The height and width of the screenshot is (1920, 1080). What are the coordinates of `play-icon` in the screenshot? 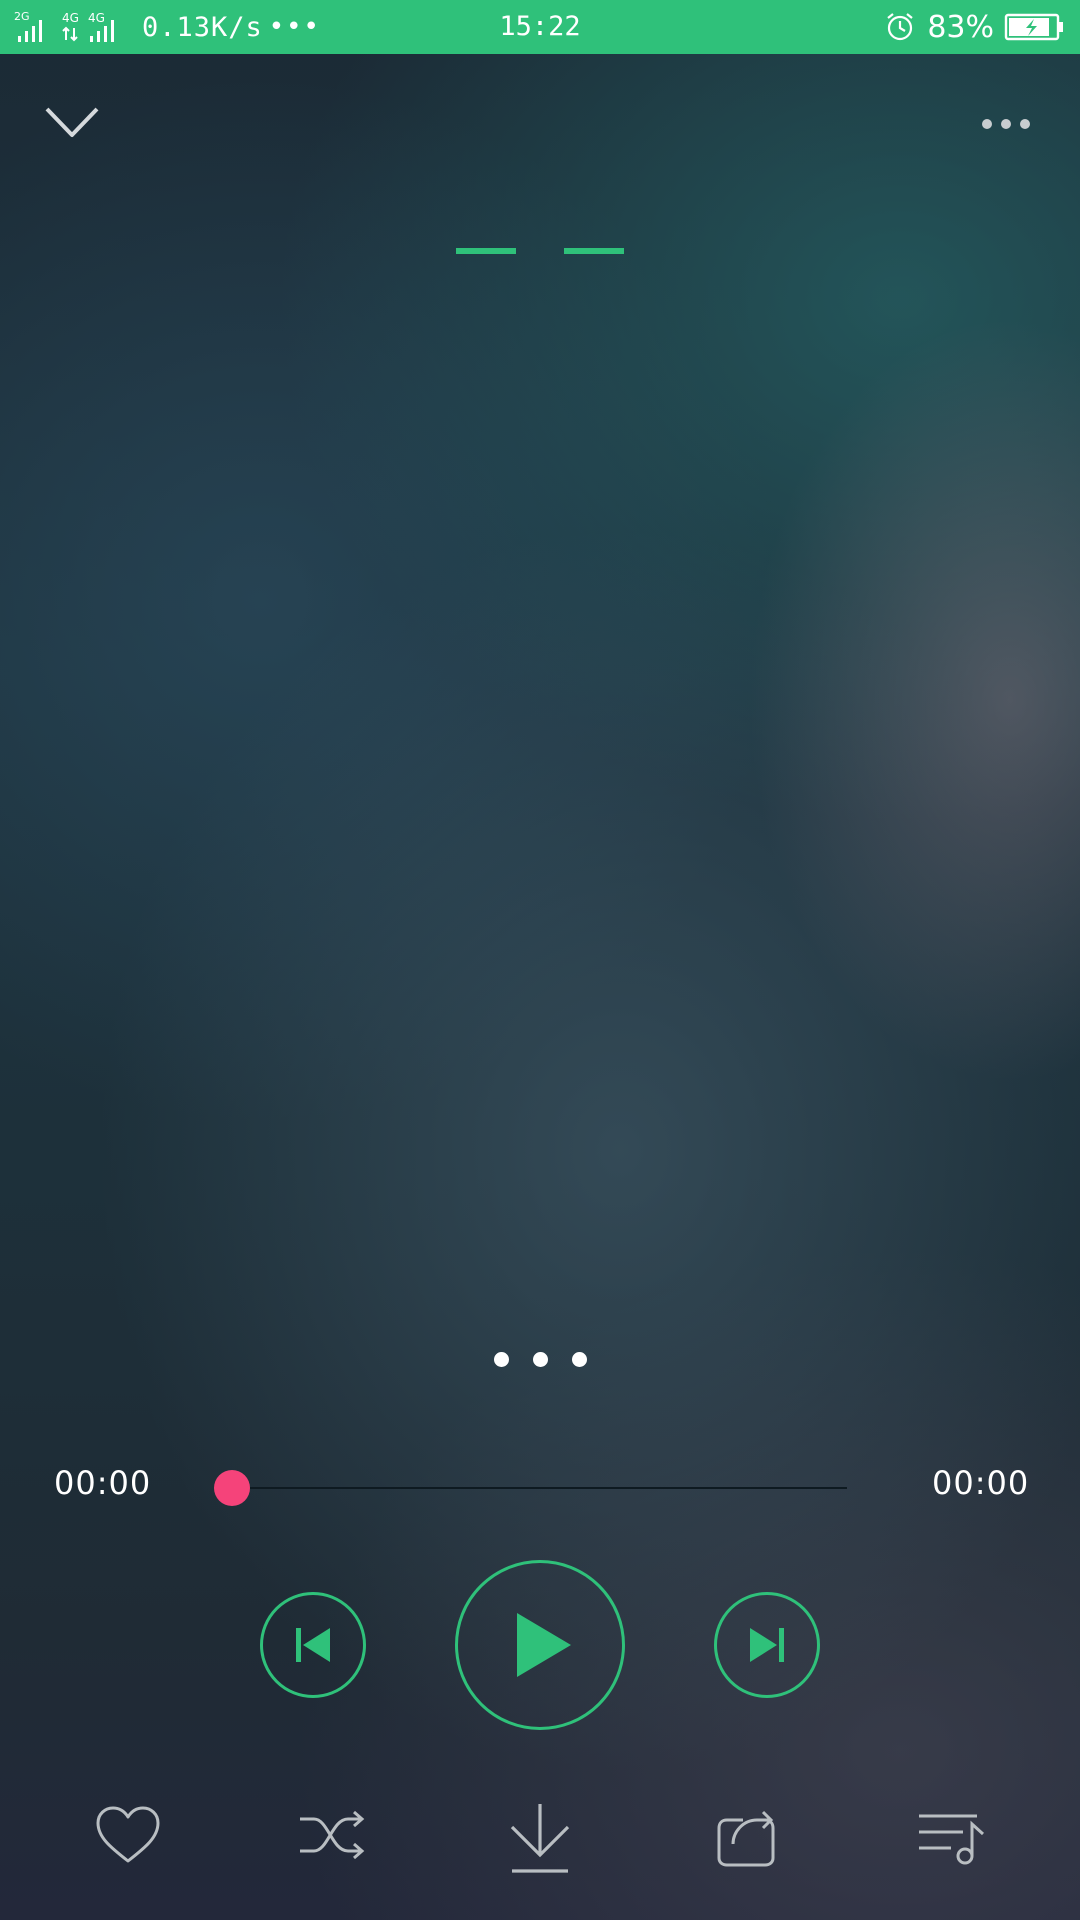 It's located at (544, 1645).